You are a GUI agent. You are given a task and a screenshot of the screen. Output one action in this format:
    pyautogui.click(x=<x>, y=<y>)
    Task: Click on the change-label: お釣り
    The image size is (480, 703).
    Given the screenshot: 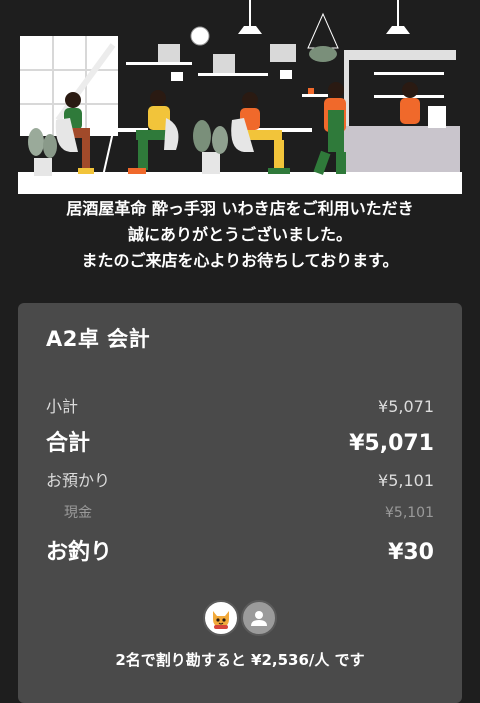 What is the action you would take?
    pyautogui.click(x=79, y=552)
    